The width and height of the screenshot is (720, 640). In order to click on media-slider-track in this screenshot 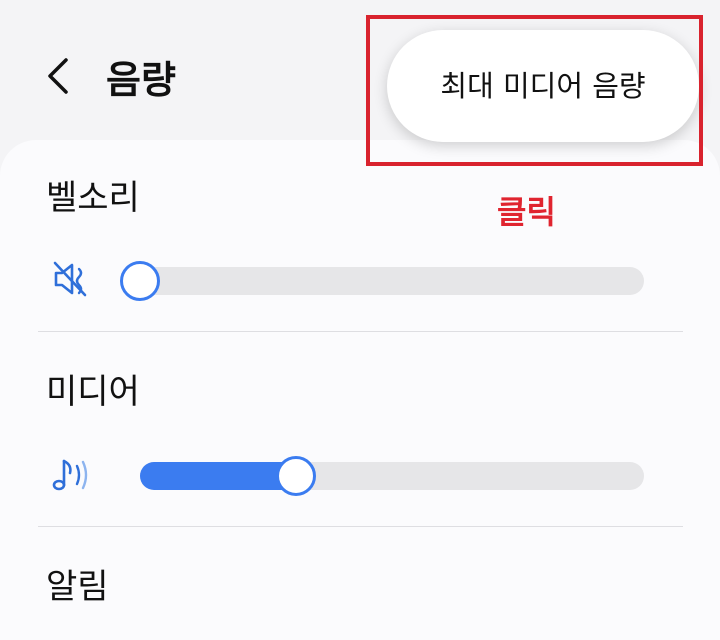, I will do `click(392, 476)`.